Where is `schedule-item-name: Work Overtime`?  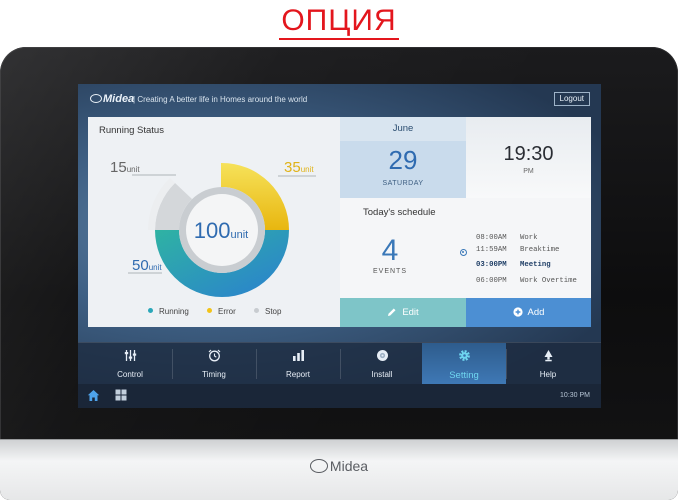
schedule-item-name: Work Overtime is located at coordinates (548, 281).